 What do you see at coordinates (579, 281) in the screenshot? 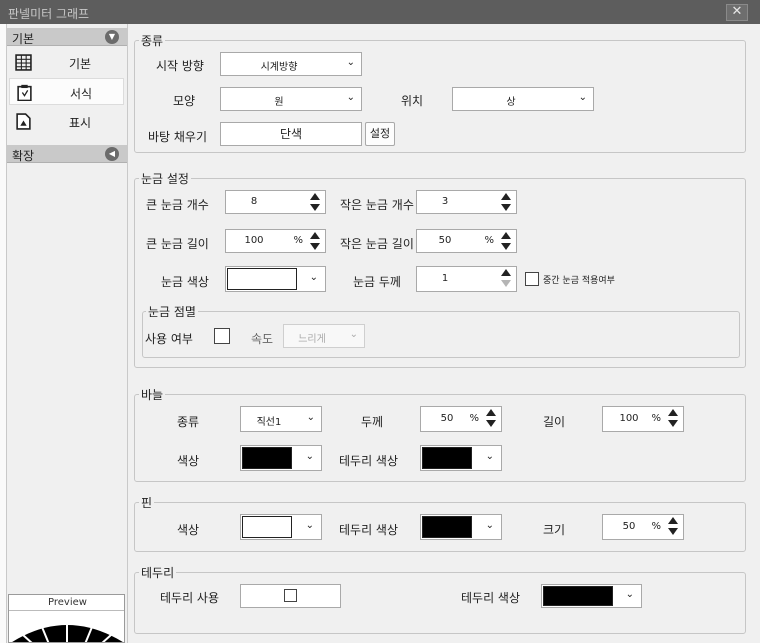
I see `mid-tick-label: 중간 눈금 적용여부` at bounding box center [579, 281].